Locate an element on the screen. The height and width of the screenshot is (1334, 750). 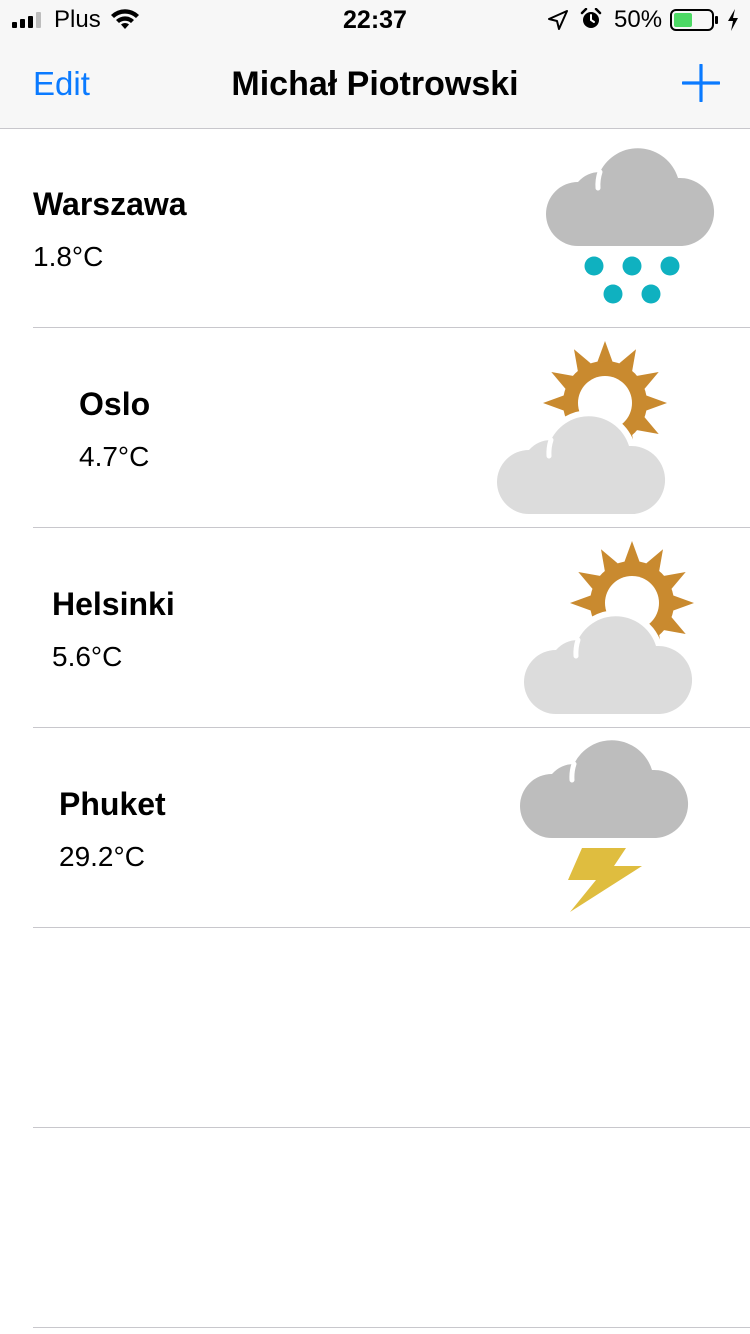
alarm-icon is located at coordinates (591, 18).